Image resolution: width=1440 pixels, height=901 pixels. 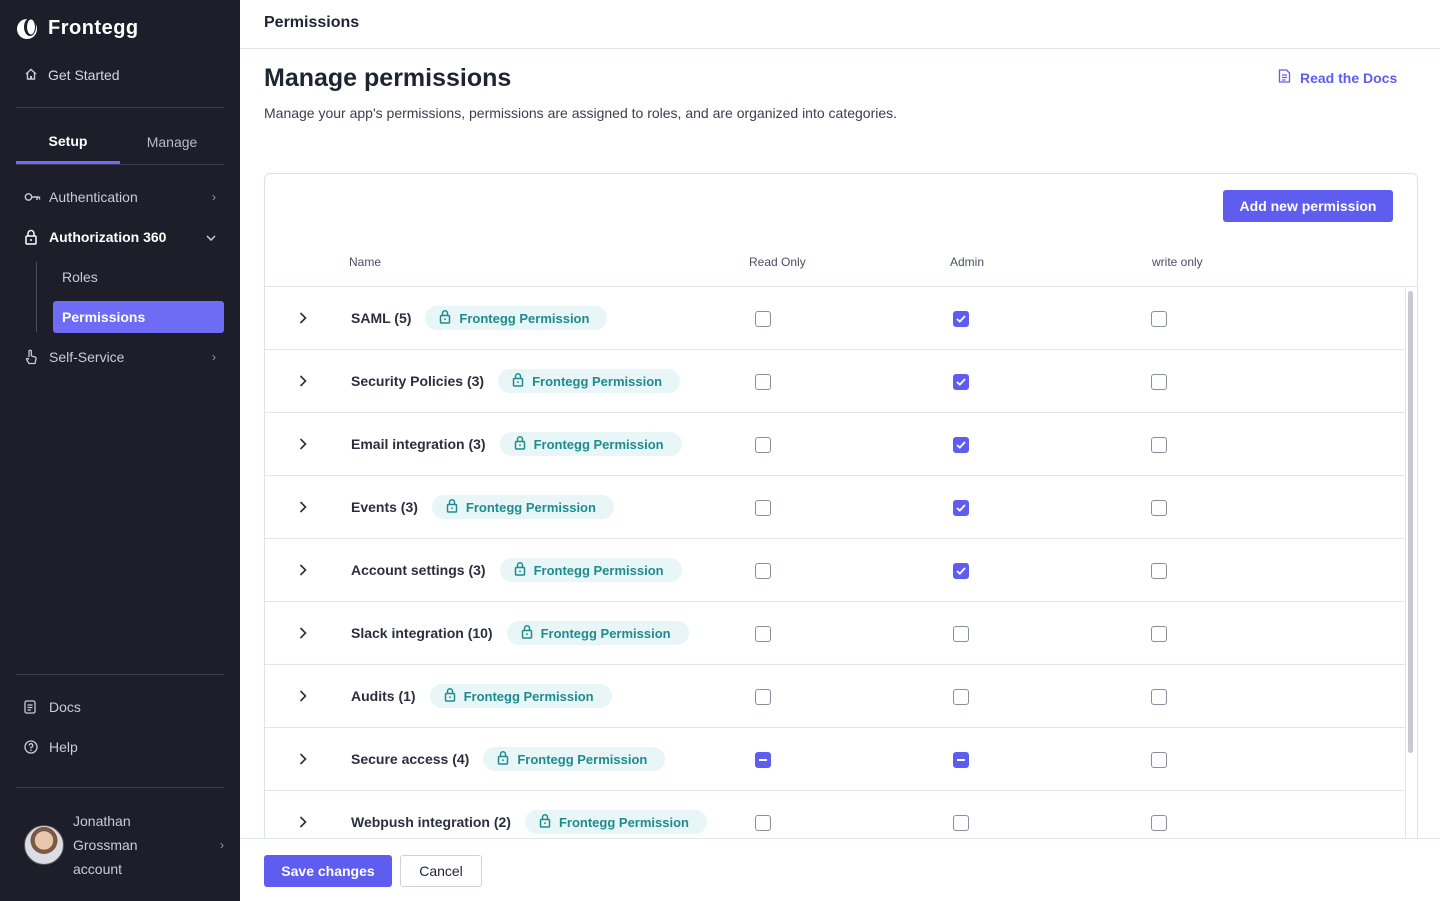 What do you see at coordinates (211, 237) in the screenshot?
I see `chevron-down-icon` at bounding box center [211, 237].